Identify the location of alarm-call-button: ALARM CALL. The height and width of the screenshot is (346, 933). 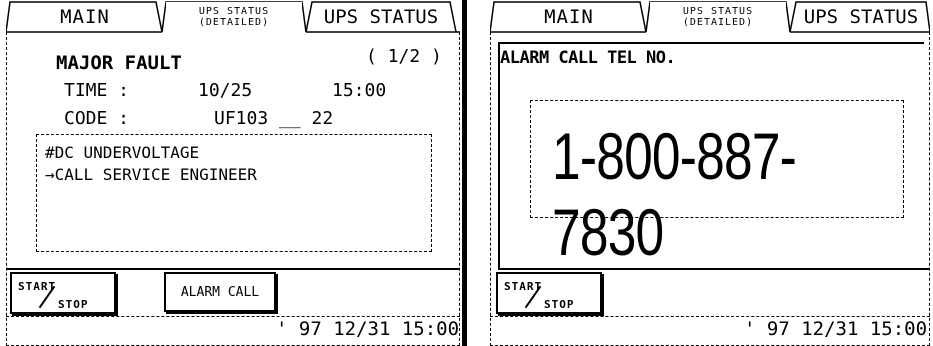
(220, 292).